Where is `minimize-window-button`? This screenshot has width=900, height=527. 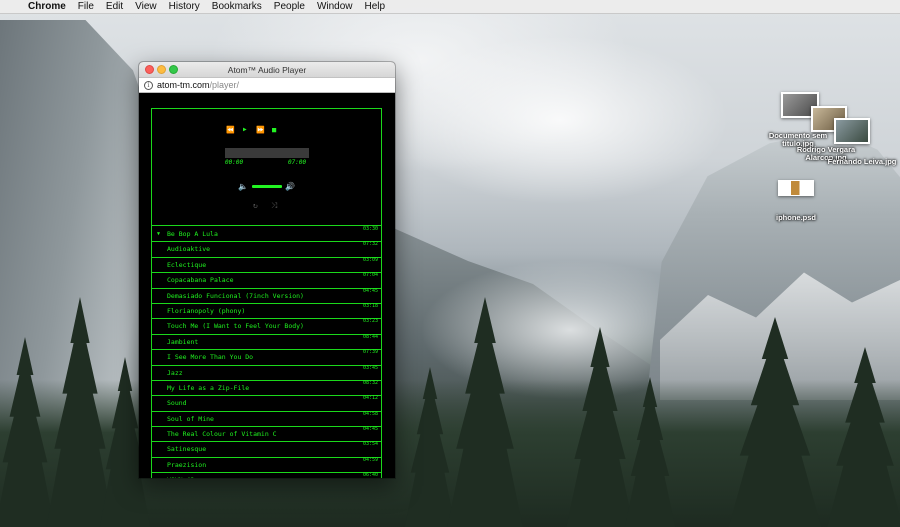
minimize-window-button is located at coordinates (161, 69).